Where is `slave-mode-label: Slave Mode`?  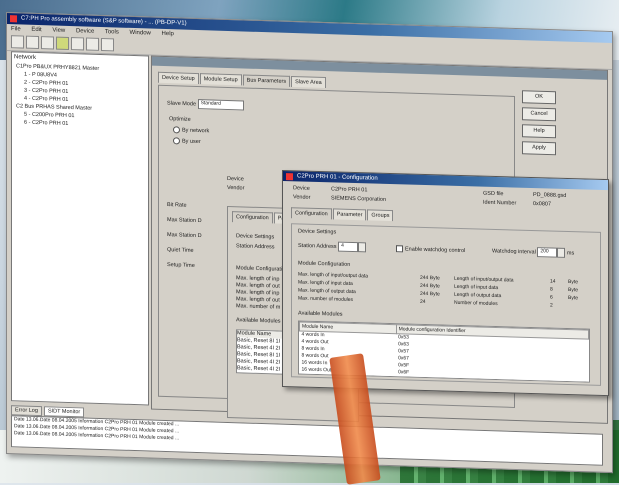 slave-mode-label: Slave Mode is located at coordinates (181, 104).